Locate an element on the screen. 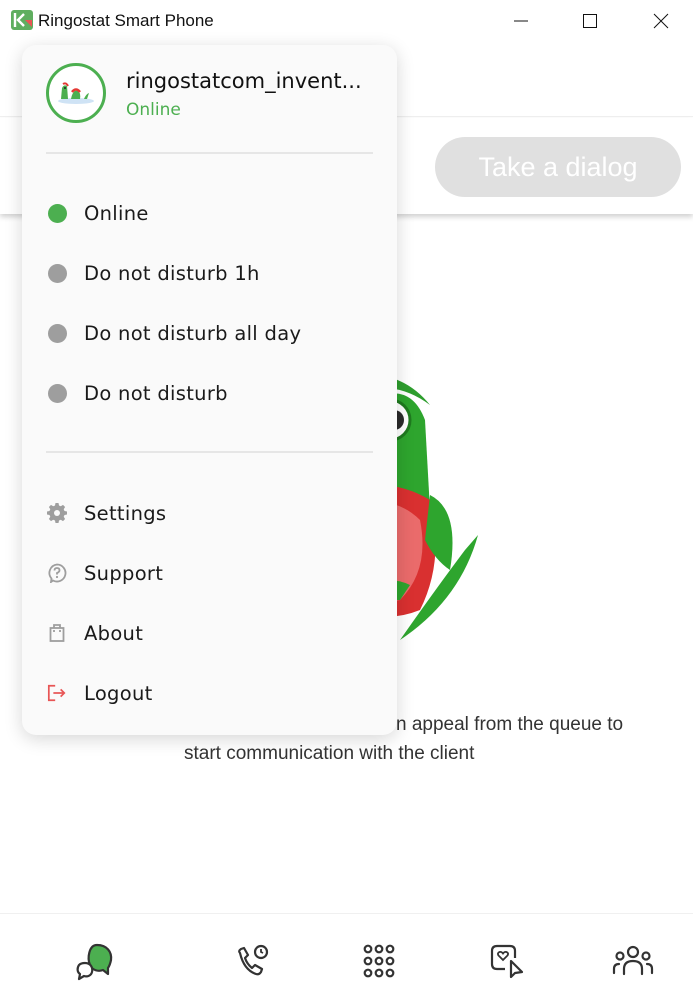 The image size is (693, 1003). close-icon is located at coordinates (661, 21).